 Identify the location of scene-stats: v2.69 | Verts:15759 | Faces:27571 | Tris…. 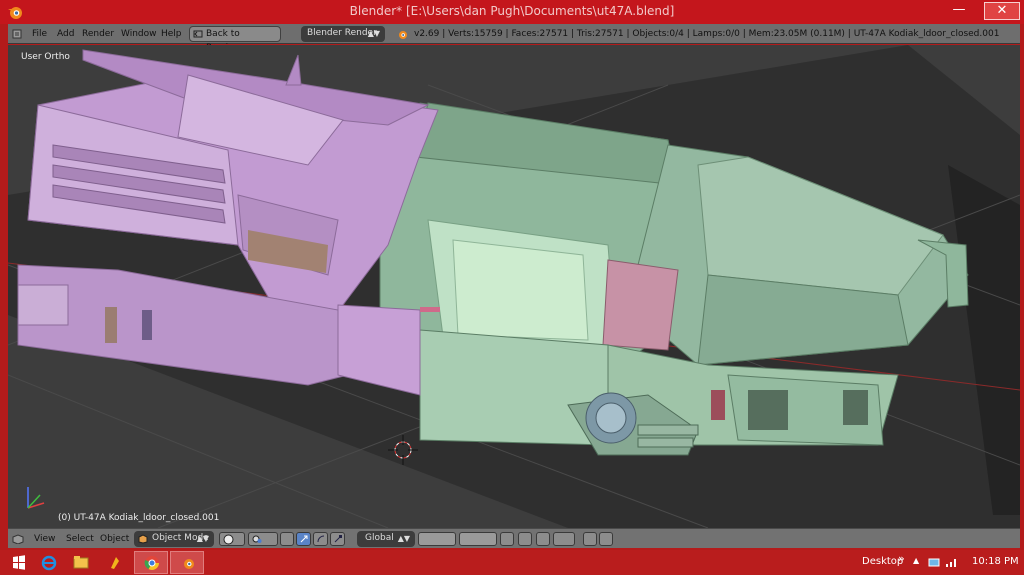
(707, 34).